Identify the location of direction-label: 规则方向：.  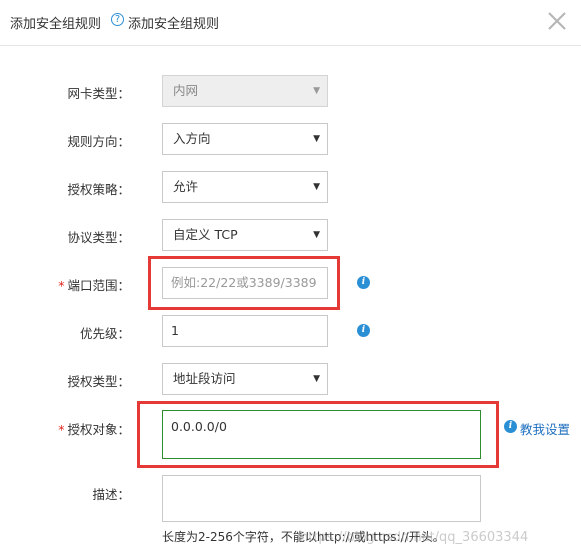
(98, 141).